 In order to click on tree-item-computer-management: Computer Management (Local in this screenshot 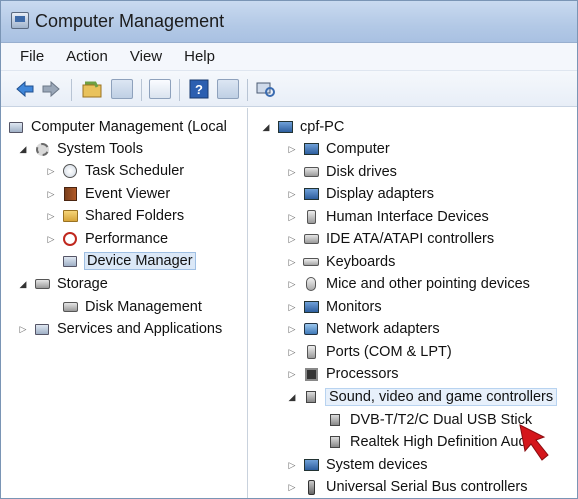, I will do `click(117, 127)`.